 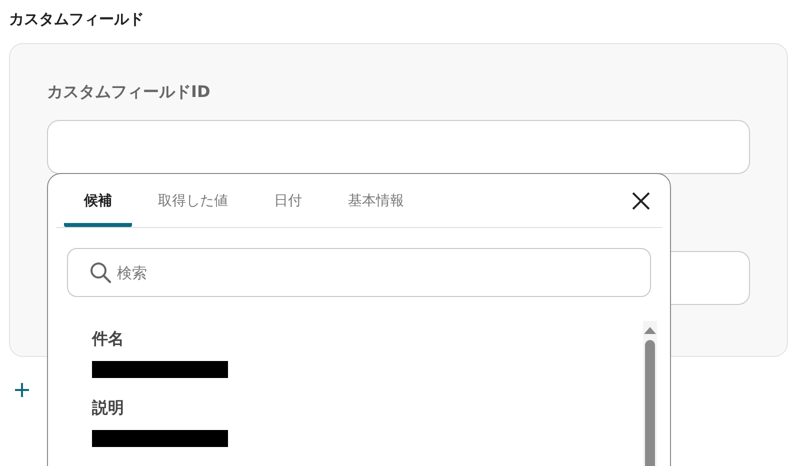 What do you see at coordinates (367, 411) in the screenshot?
I see `item-name: 説明` at bounding box center [367, 411].